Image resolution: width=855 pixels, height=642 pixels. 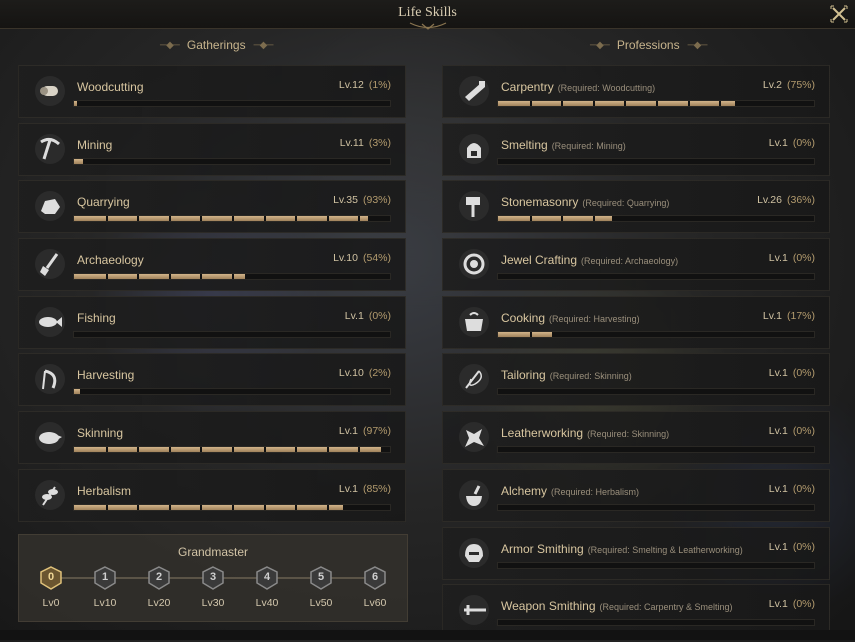 What do you see at coordinates (104, 491) in the screenshot?
I see `skill-name: Herbalism` at bounding box center [104, 491].